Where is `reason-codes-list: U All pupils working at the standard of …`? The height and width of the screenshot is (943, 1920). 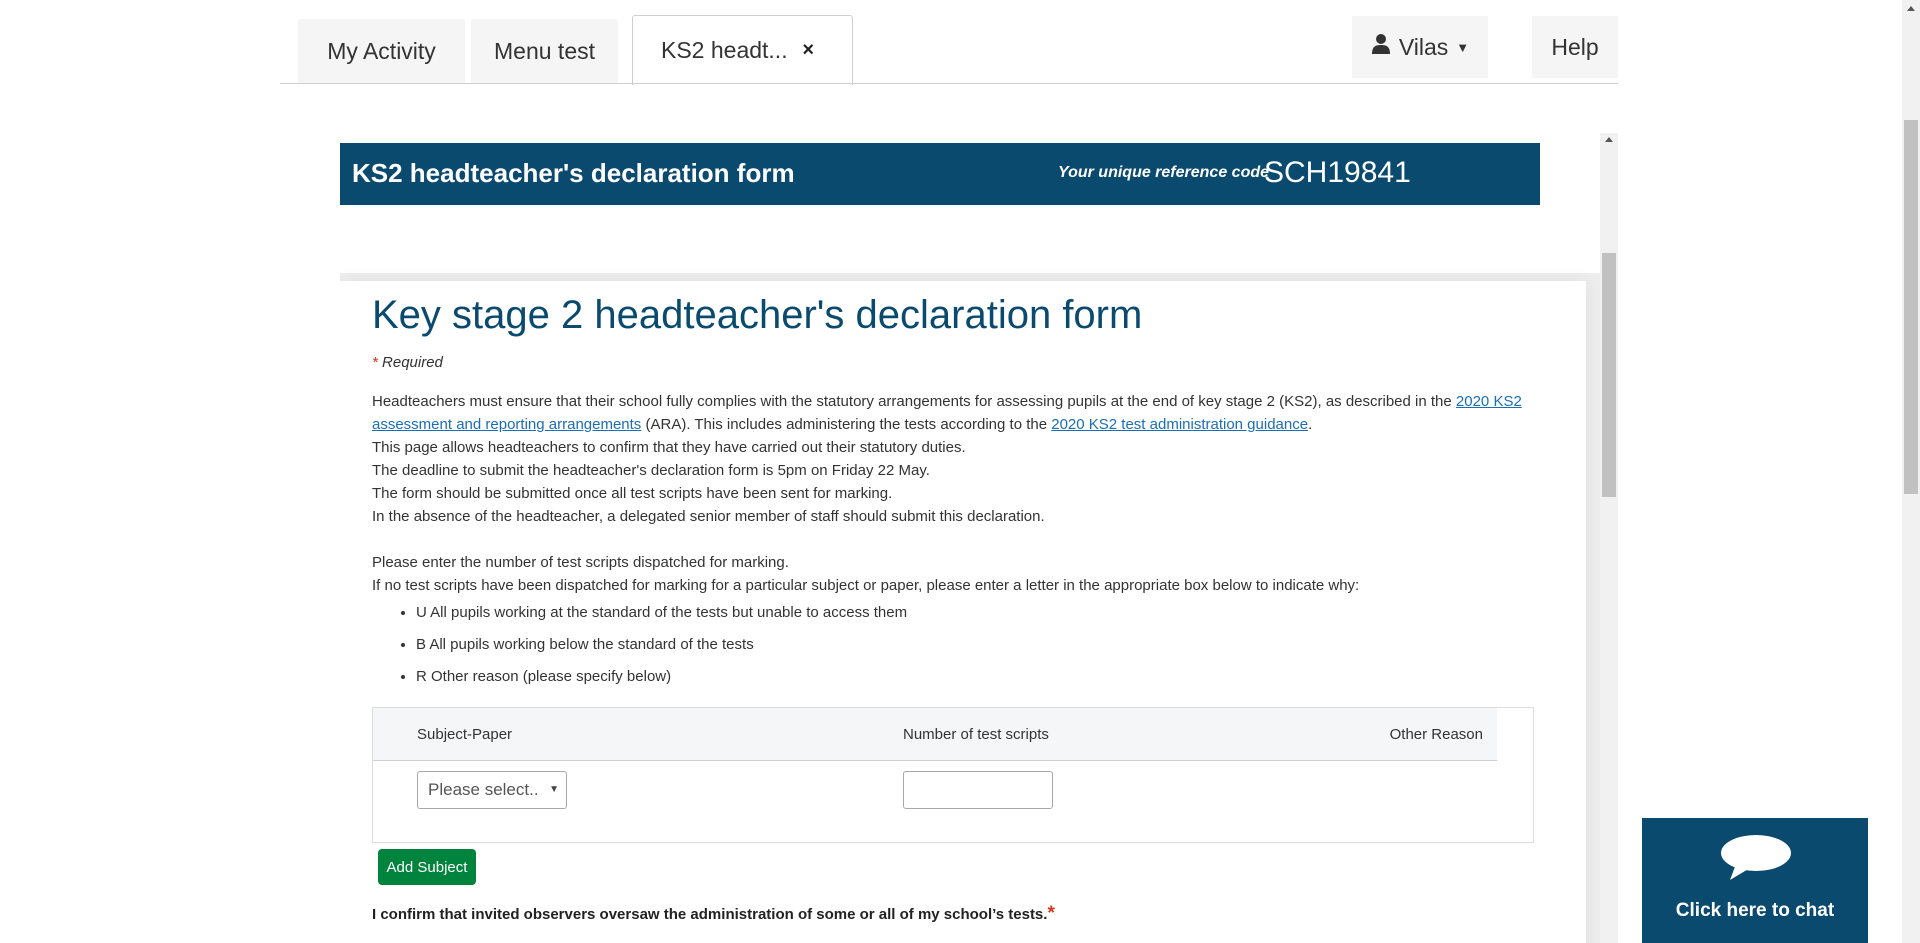
reason-codes-list: U All pupils working at the standard of … is located at coordinates (639, 651).